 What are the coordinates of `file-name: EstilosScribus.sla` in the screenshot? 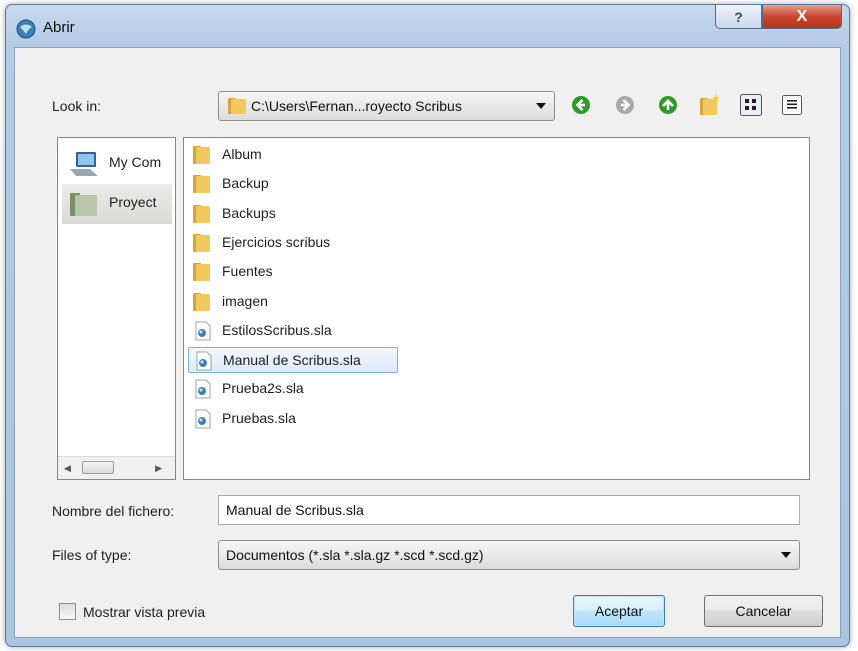 It's located at (277, 329).